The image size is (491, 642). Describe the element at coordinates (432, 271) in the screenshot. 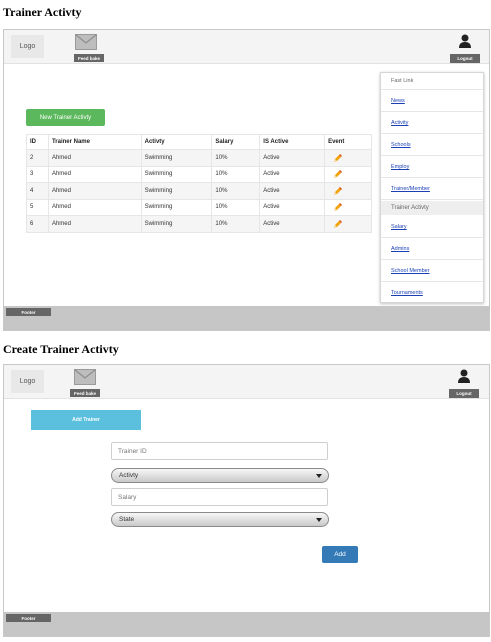

I see `fast-link-school-member: School Member` at that location.